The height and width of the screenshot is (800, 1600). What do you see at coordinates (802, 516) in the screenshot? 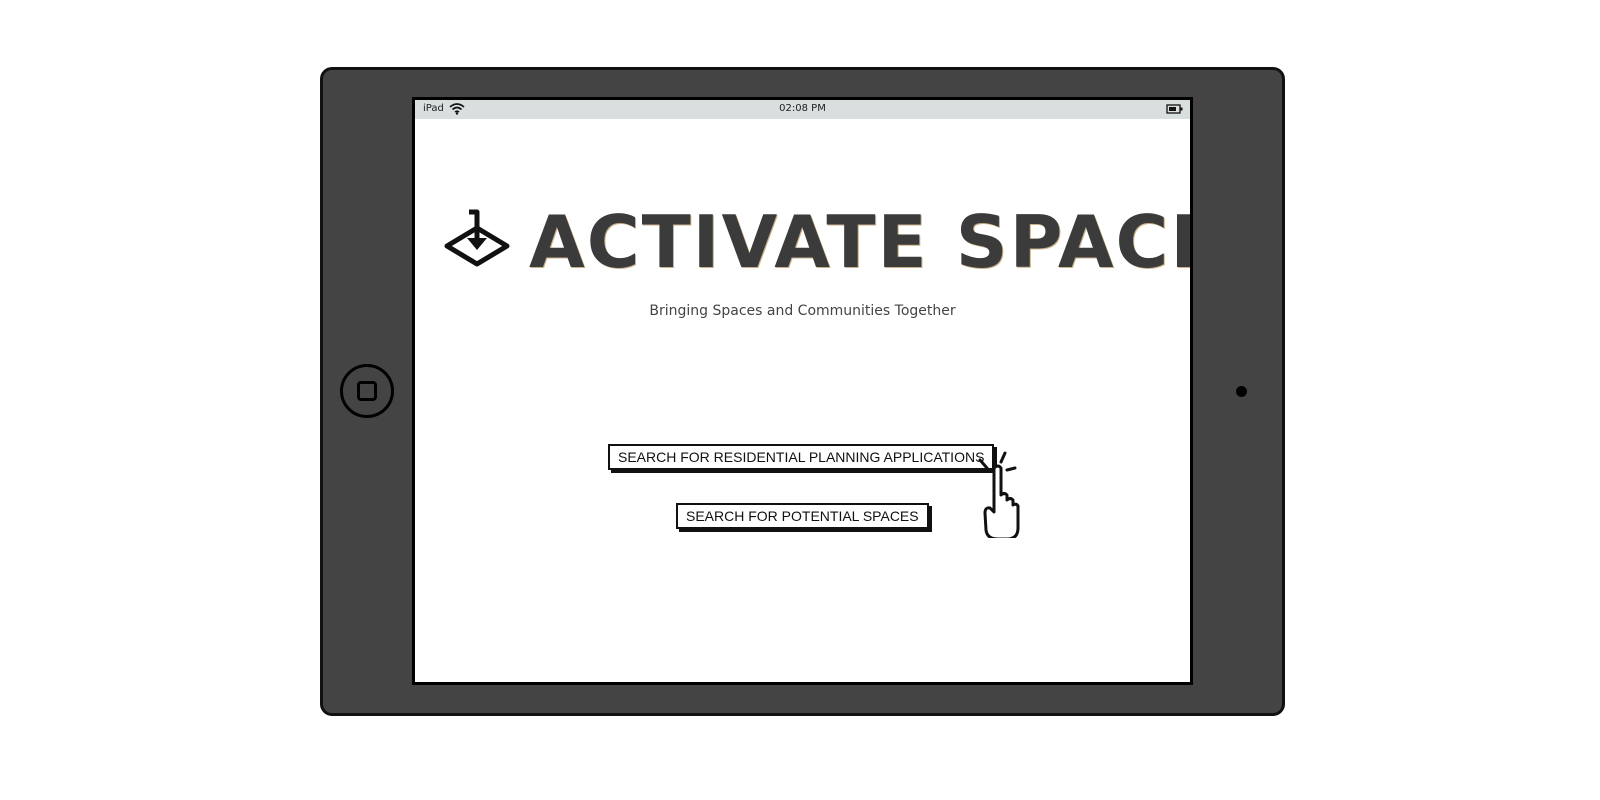
I see `search-potential-spaces-button: SEARCH FOR POTENTIAL SPACES` at bounding box center [802, 516].